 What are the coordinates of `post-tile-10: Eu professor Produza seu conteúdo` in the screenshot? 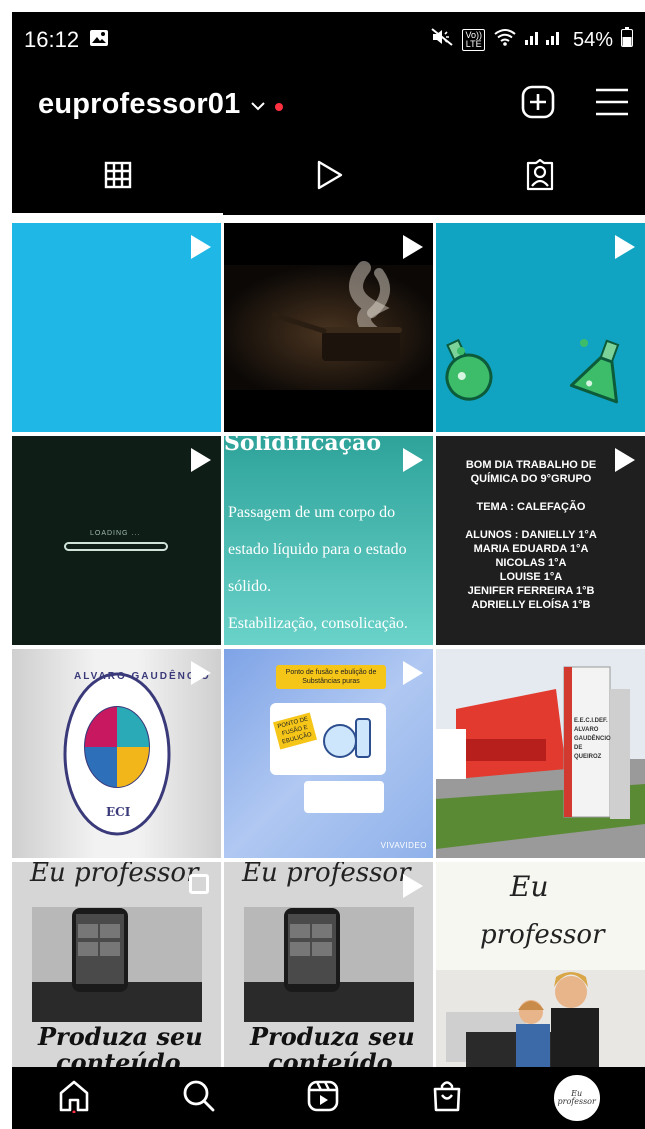 It's located at (116, 966).